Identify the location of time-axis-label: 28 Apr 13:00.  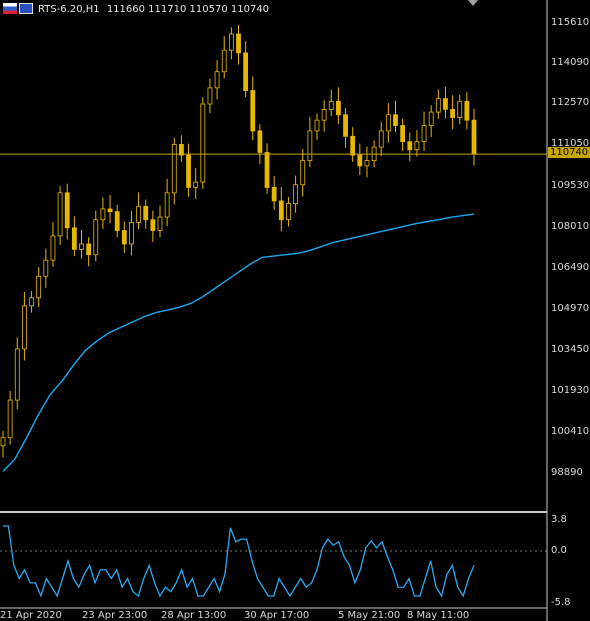
(194, 615).